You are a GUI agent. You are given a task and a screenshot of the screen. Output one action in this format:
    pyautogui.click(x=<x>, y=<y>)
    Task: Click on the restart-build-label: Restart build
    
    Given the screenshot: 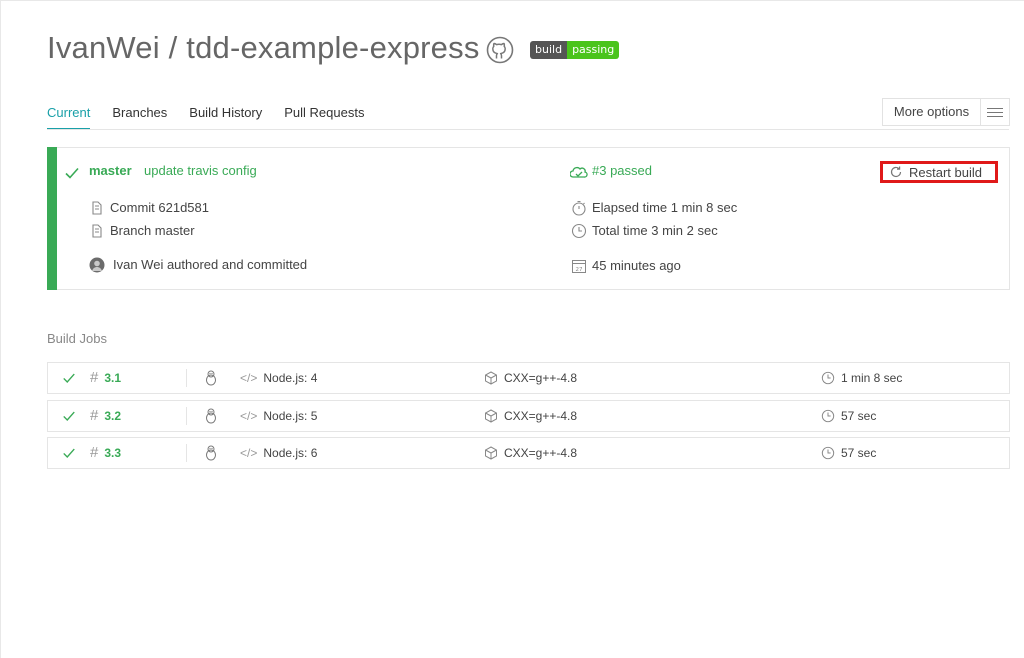 What is the action you would take?
    pyautogui.click(x=945, y=172)
    